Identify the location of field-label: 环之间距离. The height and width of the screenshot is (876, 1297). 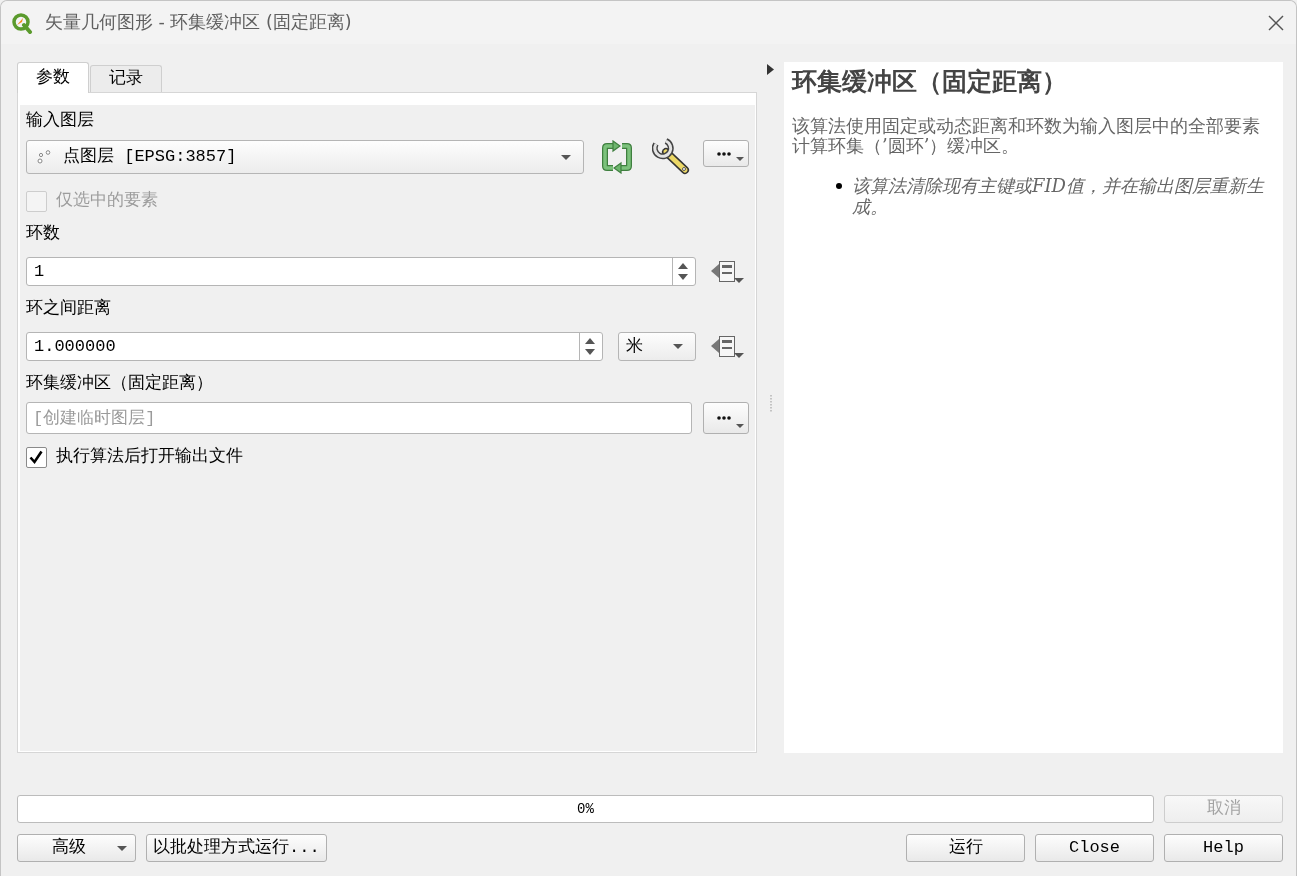
(68, 308).